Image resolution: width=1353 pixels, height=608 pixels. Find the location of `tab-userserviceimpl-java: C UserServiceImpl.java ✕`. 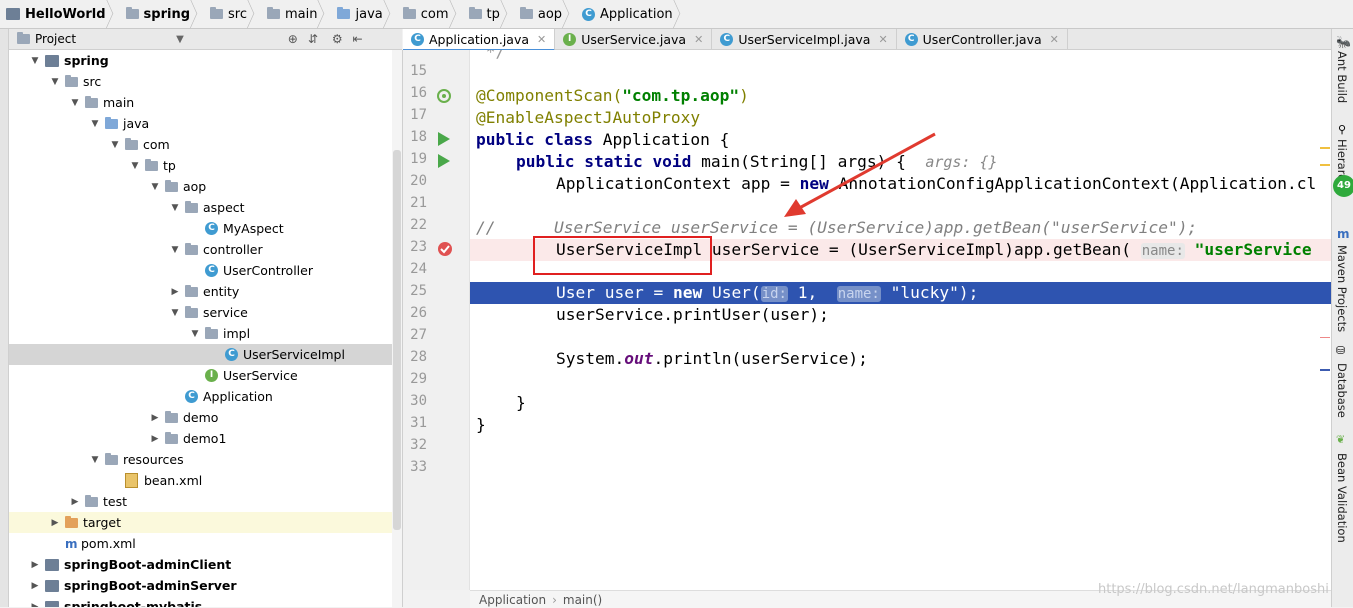

tab-userserviceimpl-java: C UserServiceImpl.java ✕ is located at coordinates (804, 39).